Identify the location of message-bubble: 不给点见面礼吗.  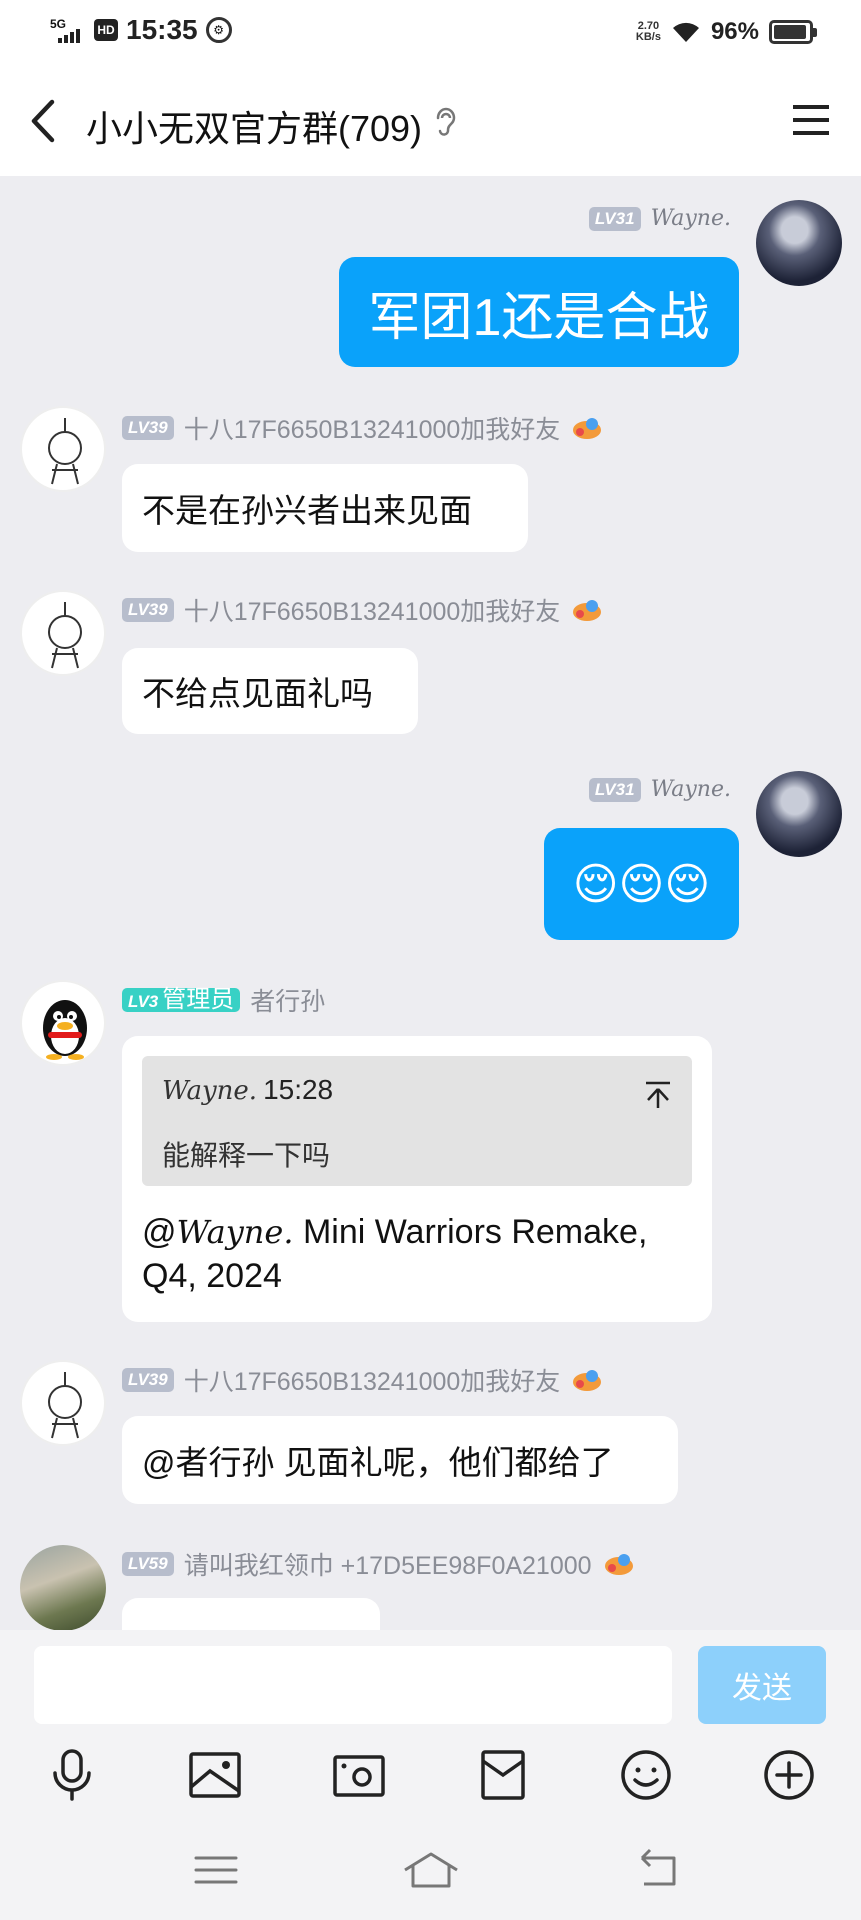
(270, 691).